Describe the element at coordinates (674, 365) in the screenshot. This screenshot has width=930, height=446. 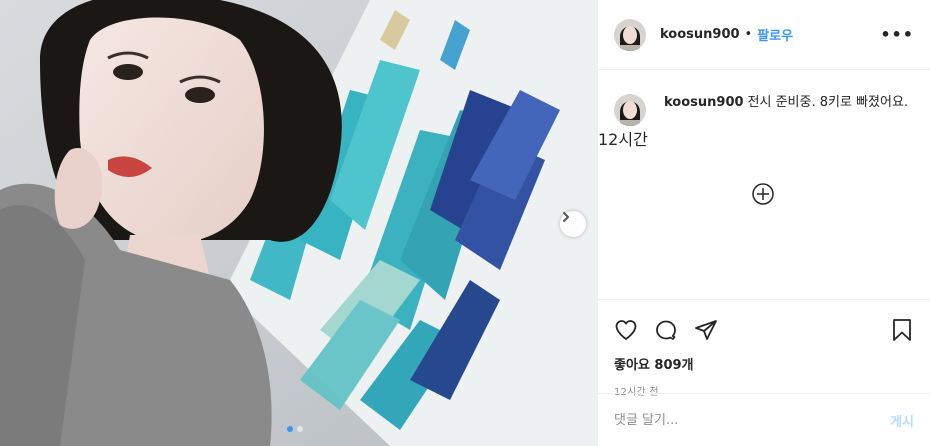
I see `likes-number: 809개` at that location.